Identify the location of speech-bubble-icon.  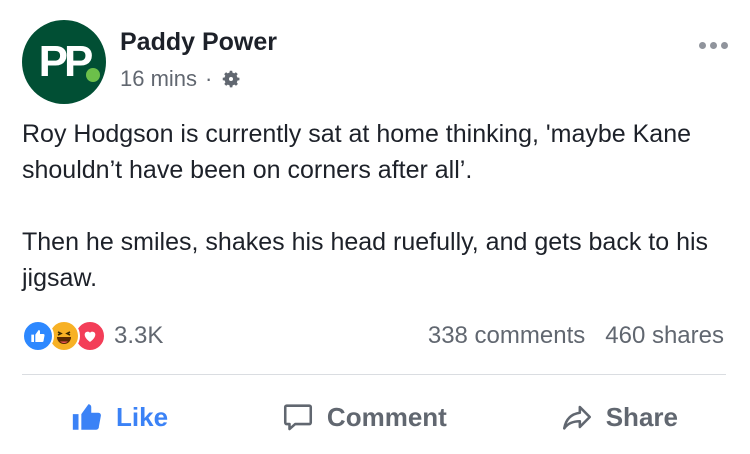
(297, 417).